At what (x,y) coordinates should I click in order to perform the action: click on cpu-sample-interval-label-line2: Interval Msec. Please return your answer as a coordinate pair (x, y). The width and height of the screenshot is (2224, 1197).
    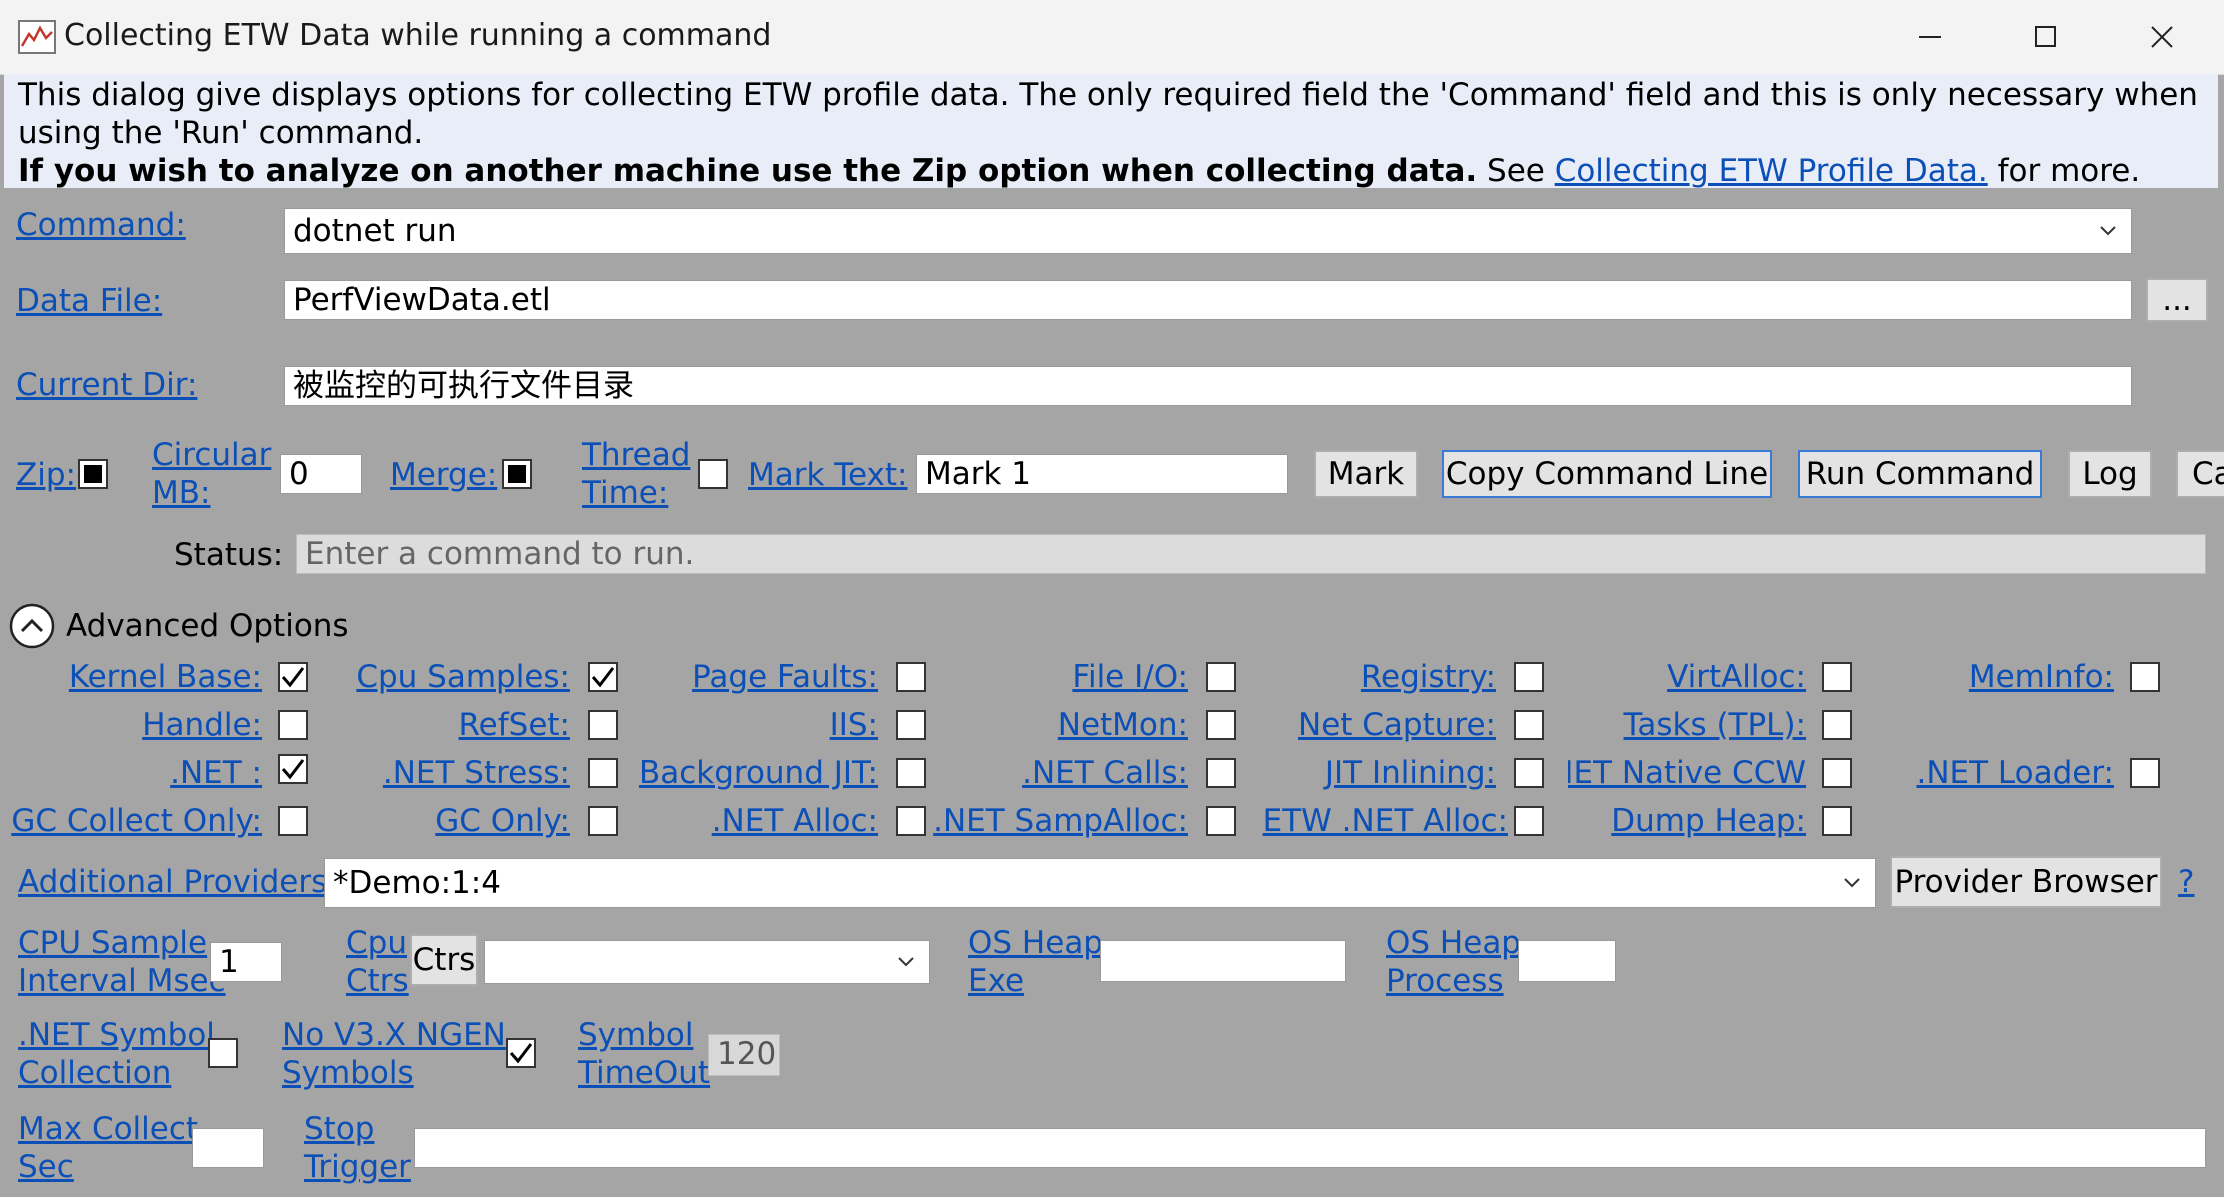
    Looking at the image, I should click on (122, 981).